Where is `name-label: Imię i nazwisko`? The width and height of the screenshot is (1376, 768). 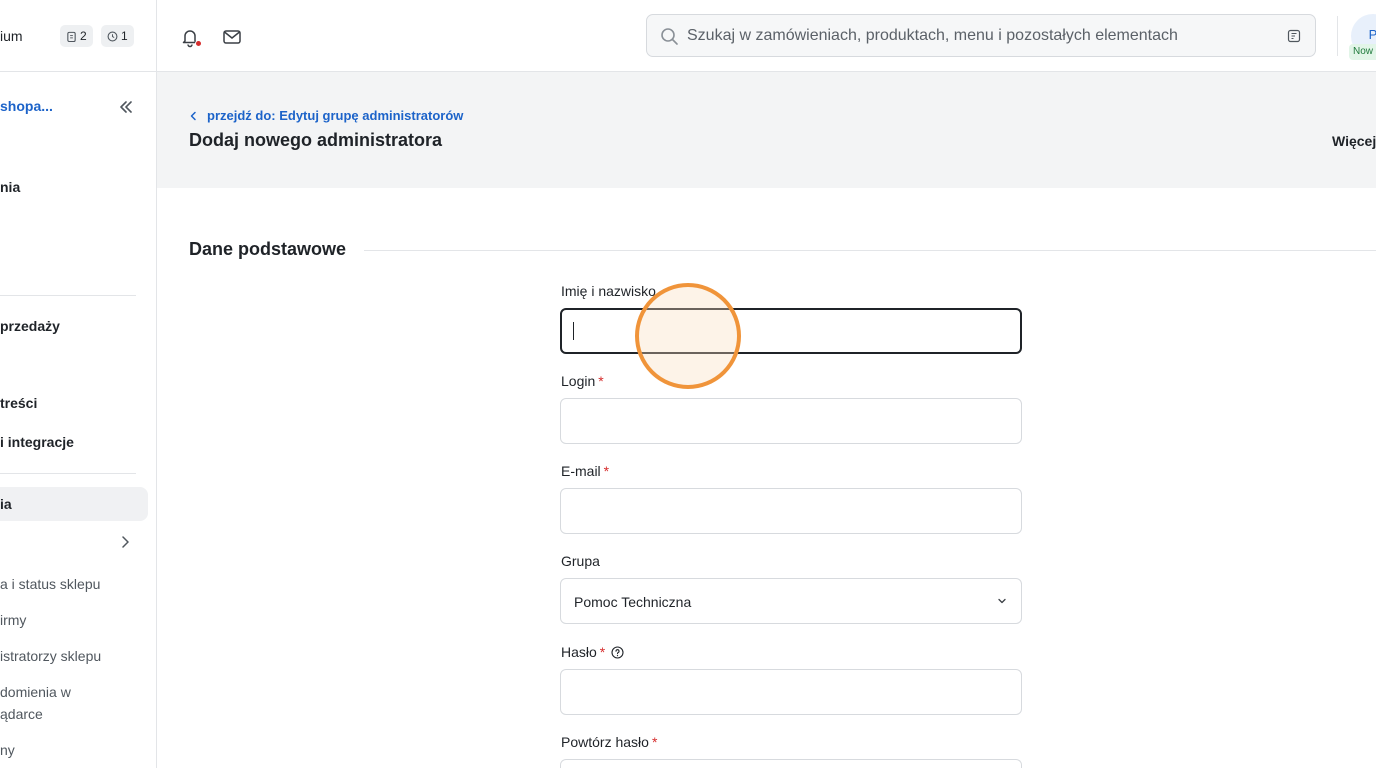 name-label: Imię i nazwisko is located at coordinates (608, 291).